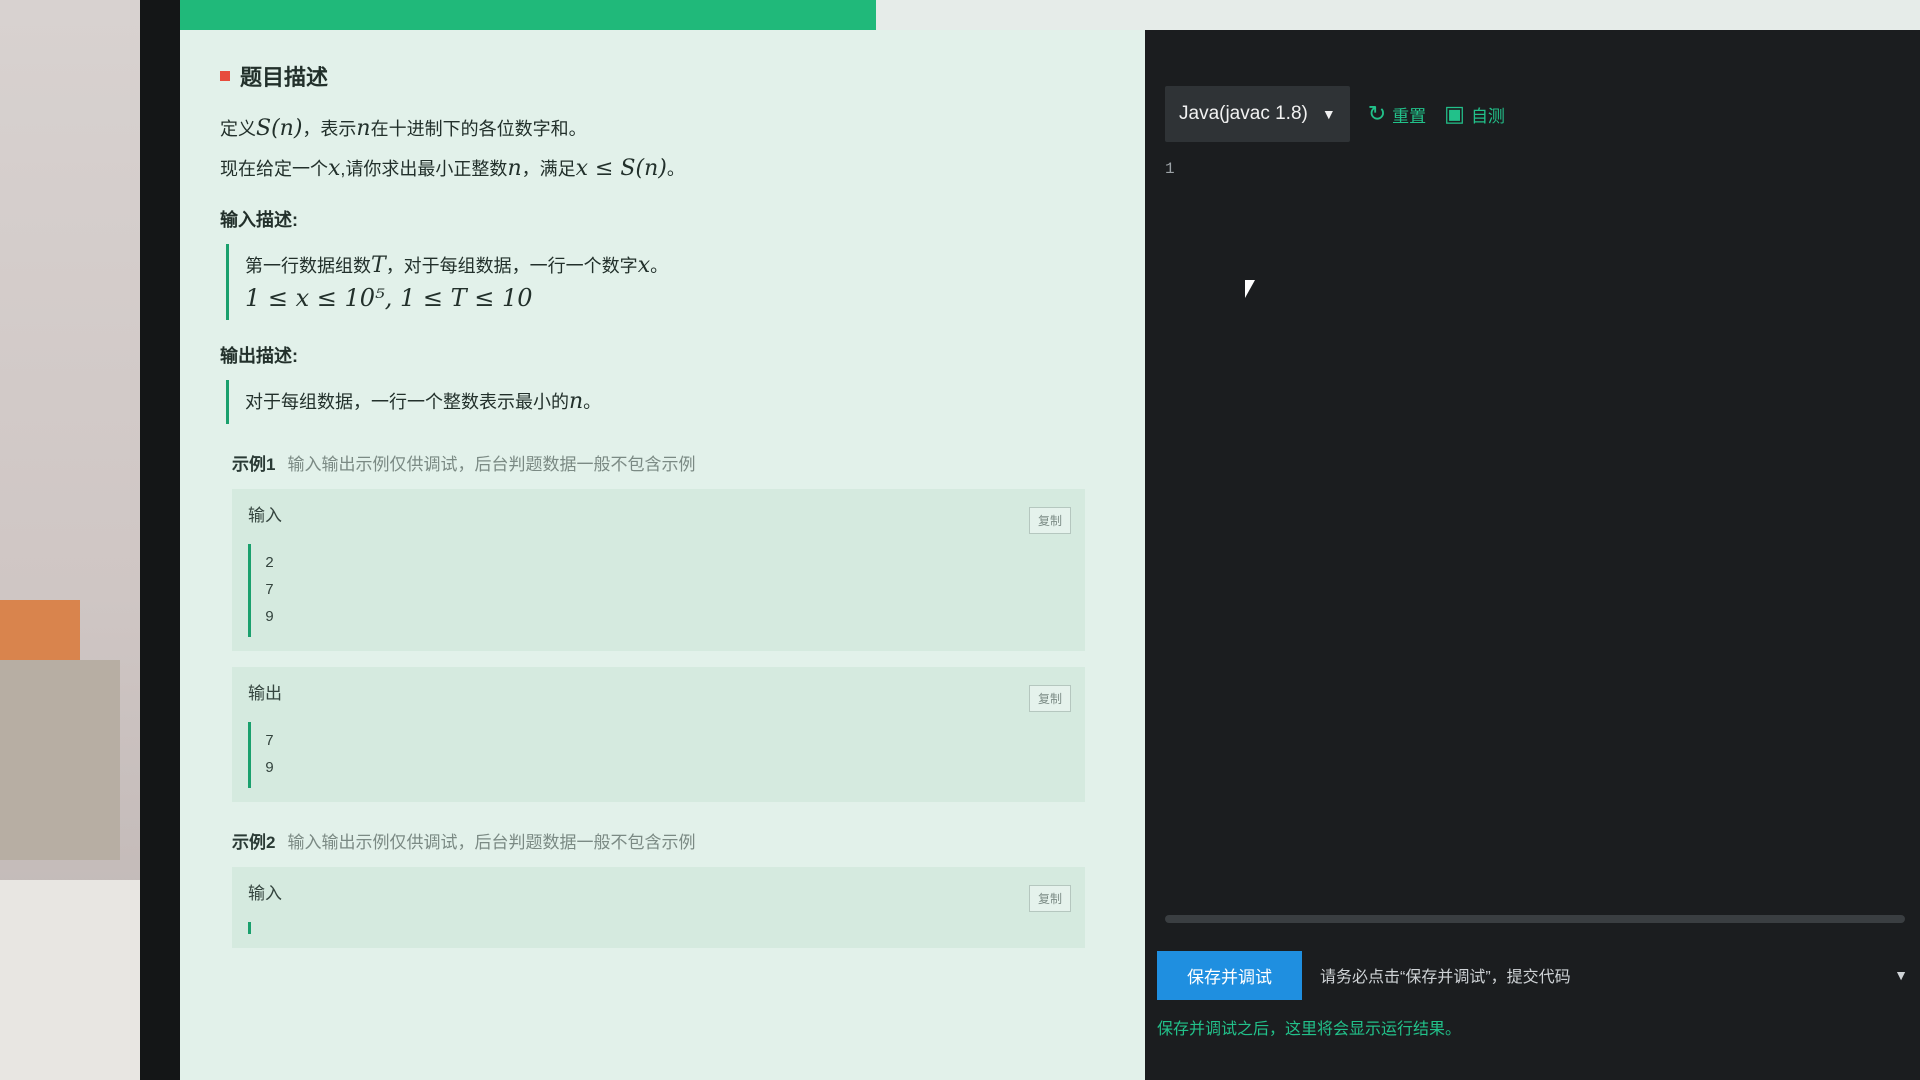  Describe the element at coordinates (259, 356) in the screenshot. I see `output-heading: 输出描述:` at that location.